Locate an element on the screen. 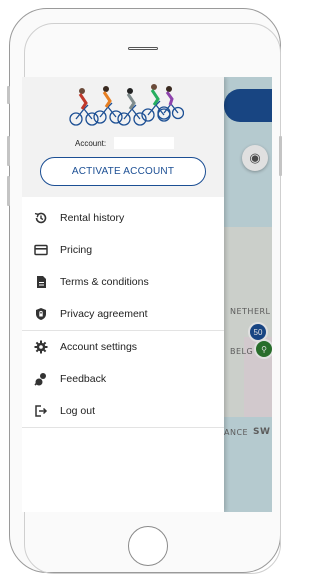 The image size is (320, 579). mute-switch is located at coordinates (8, 95).